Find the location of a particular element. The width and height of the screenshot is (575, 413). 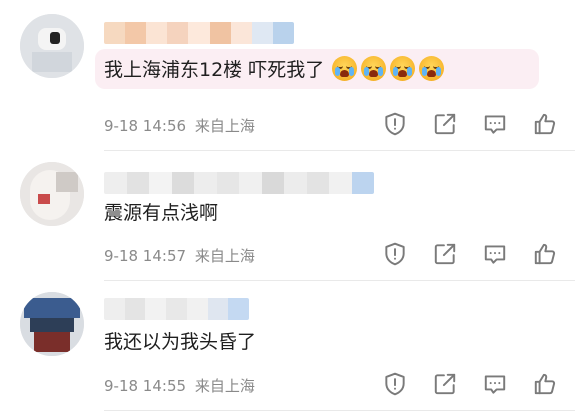

comment-text: 我上海浦东12楼 吓死我了 is located at coordinates (274, 69).